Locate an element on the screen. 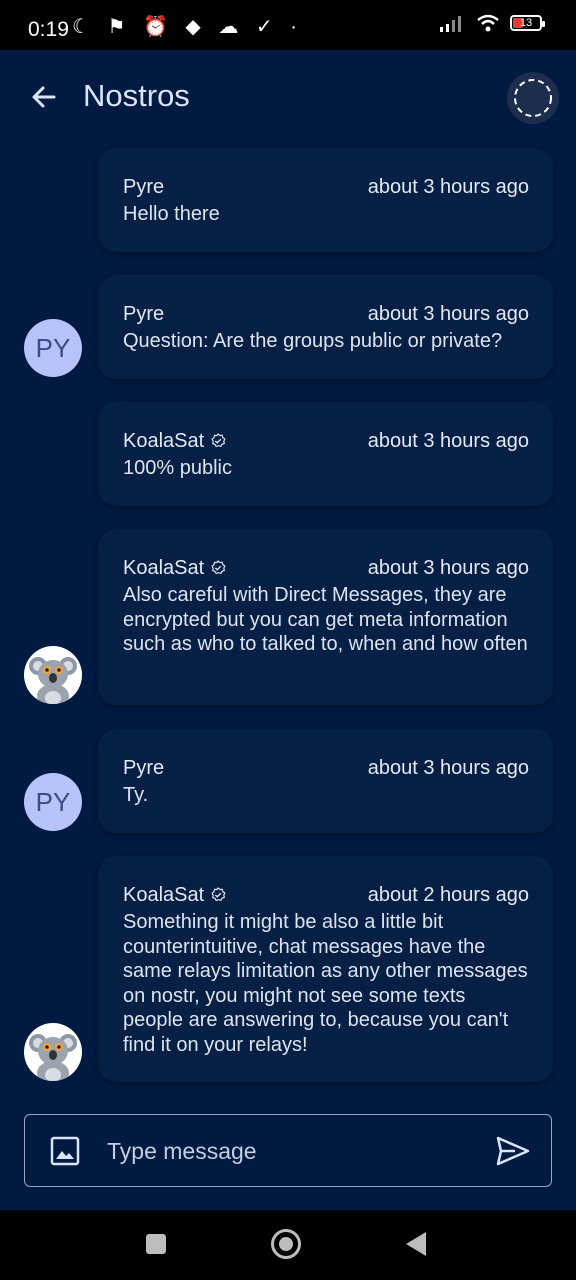 This screenshot has height=1280, width=576. app-bar: Nostros is located at coordinates (288, 98).